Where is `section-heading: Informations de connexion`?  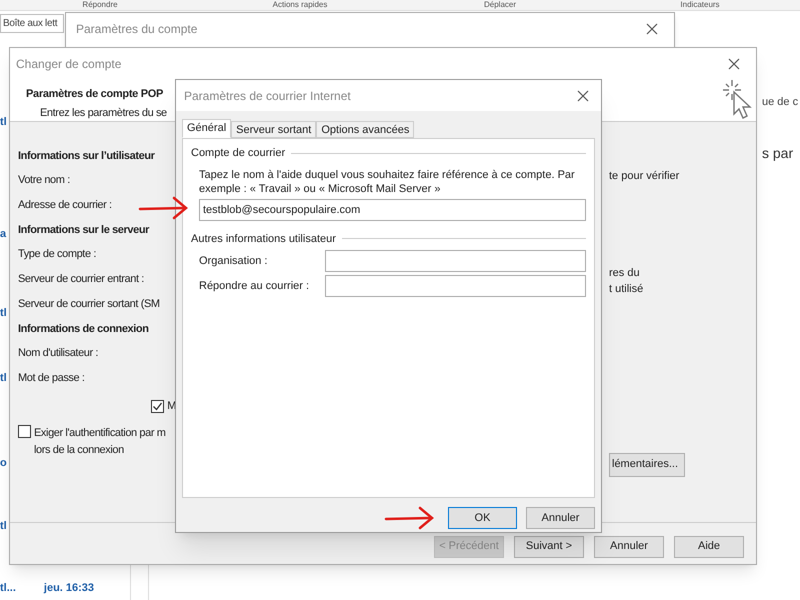 section-heading: Informations de connexion is located at coordinates (83, 329).